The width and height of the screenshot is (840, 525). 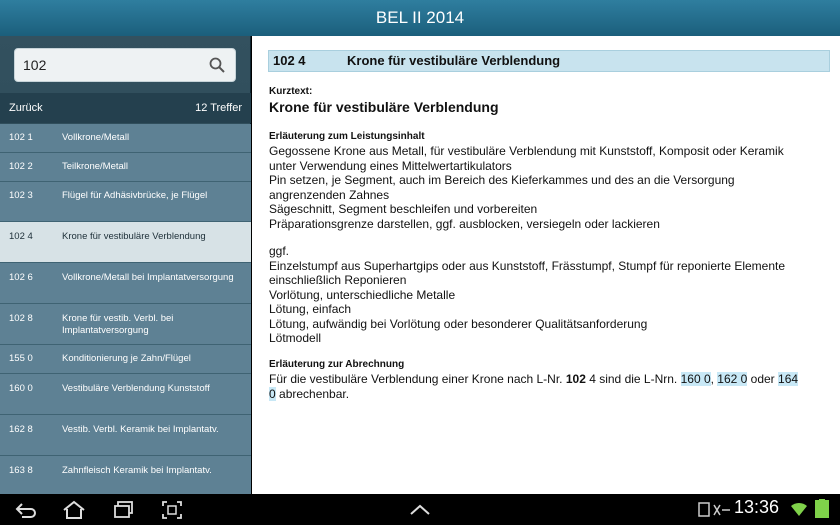 What do you see at coordinates (695, 379) in the screenshot?
I see `code-link-160-0: 160 0` at bounding box center [695, 379].